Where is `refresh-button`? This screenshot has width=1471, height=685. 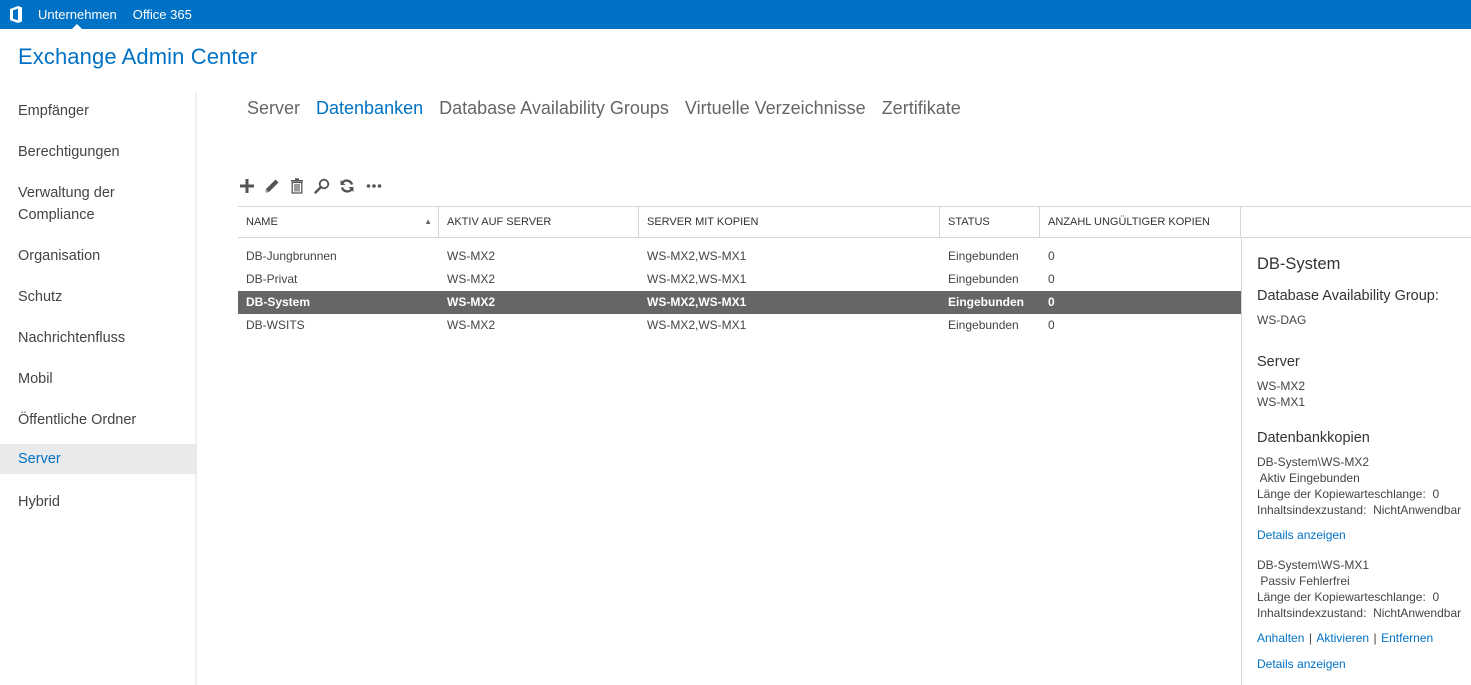
refresh-button is located at coordinates (347, 186).